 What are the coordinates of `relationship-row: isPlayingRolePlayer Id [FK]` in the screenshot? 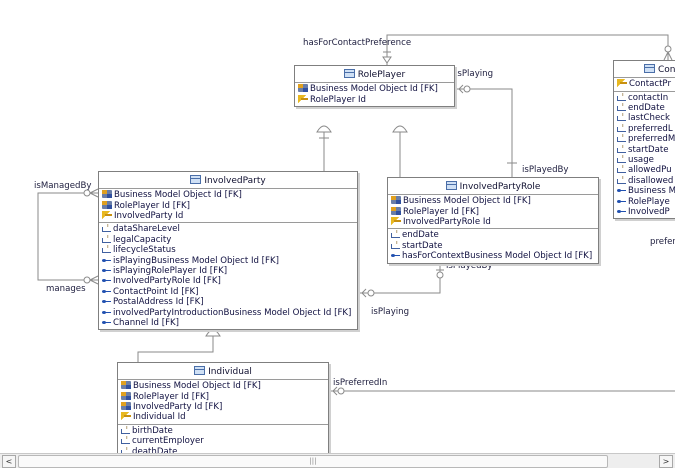 It's located at (228, 271).